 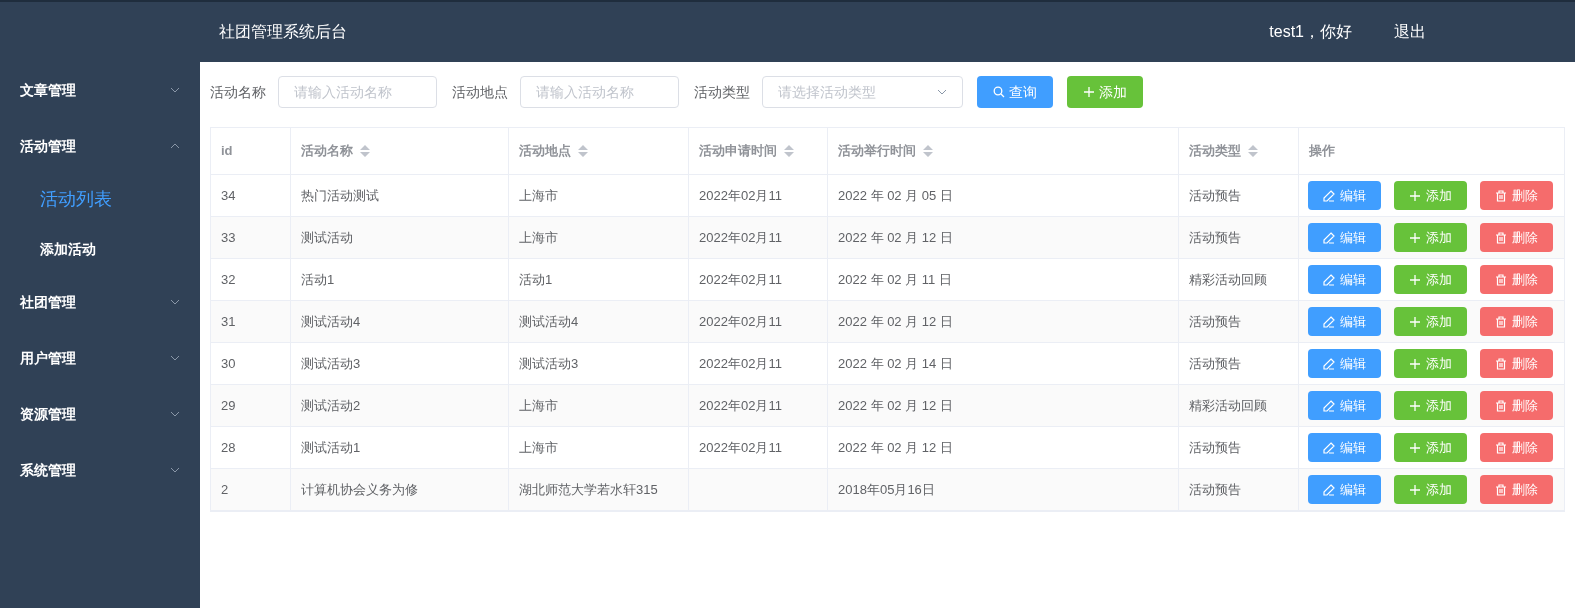 What do you see at coordinates (100, 470) in the screenshot?
I see `sidebar-menu-item: 系统管理` at bounding box center [100, 470].